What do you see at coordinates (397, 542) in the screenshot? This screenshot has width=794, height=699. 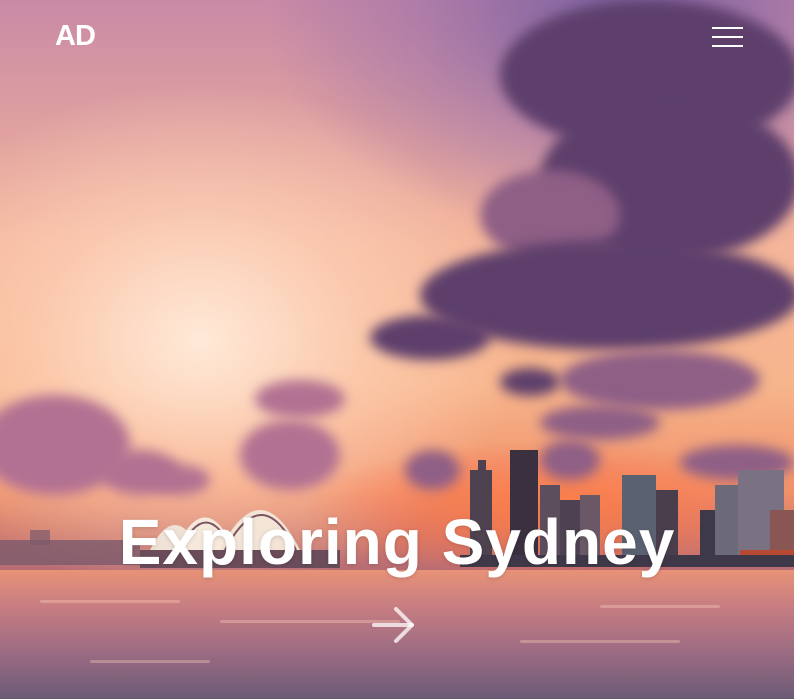 I see `hero-title: Exploring Sydney` at bounding box center [397, 542].